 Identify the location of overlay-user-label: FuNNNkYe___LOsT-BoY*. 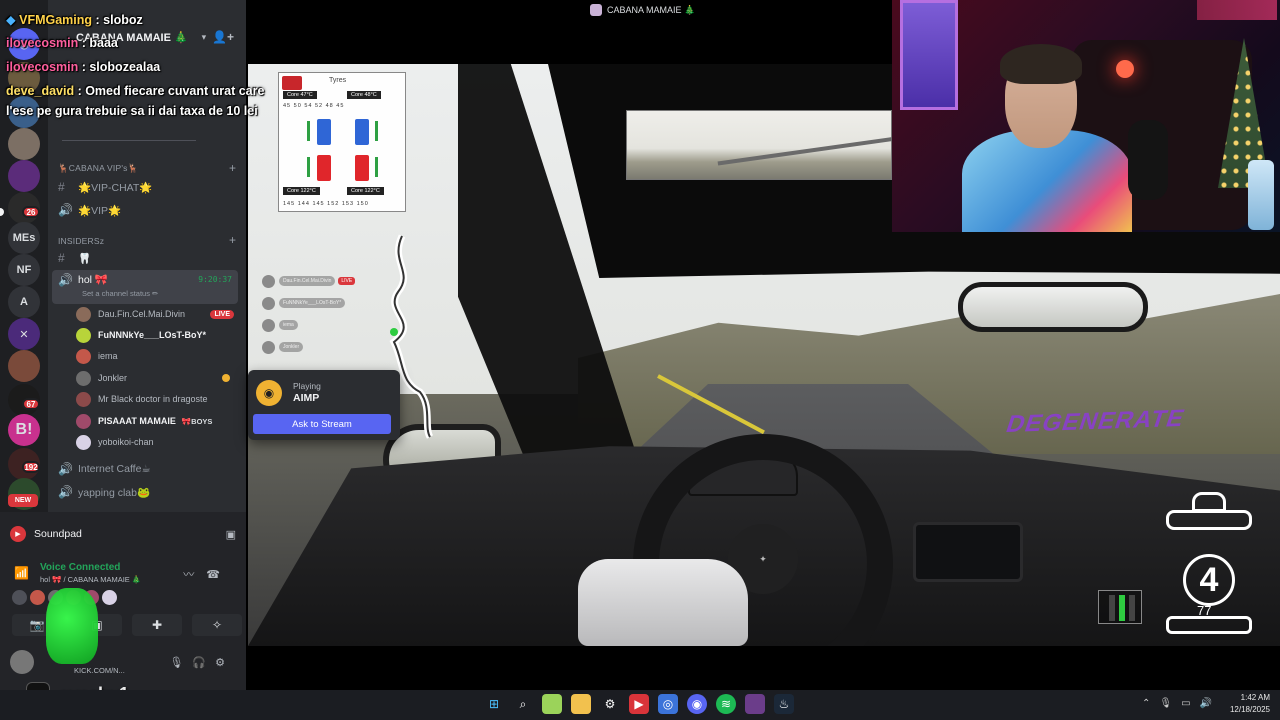
(312, 303).